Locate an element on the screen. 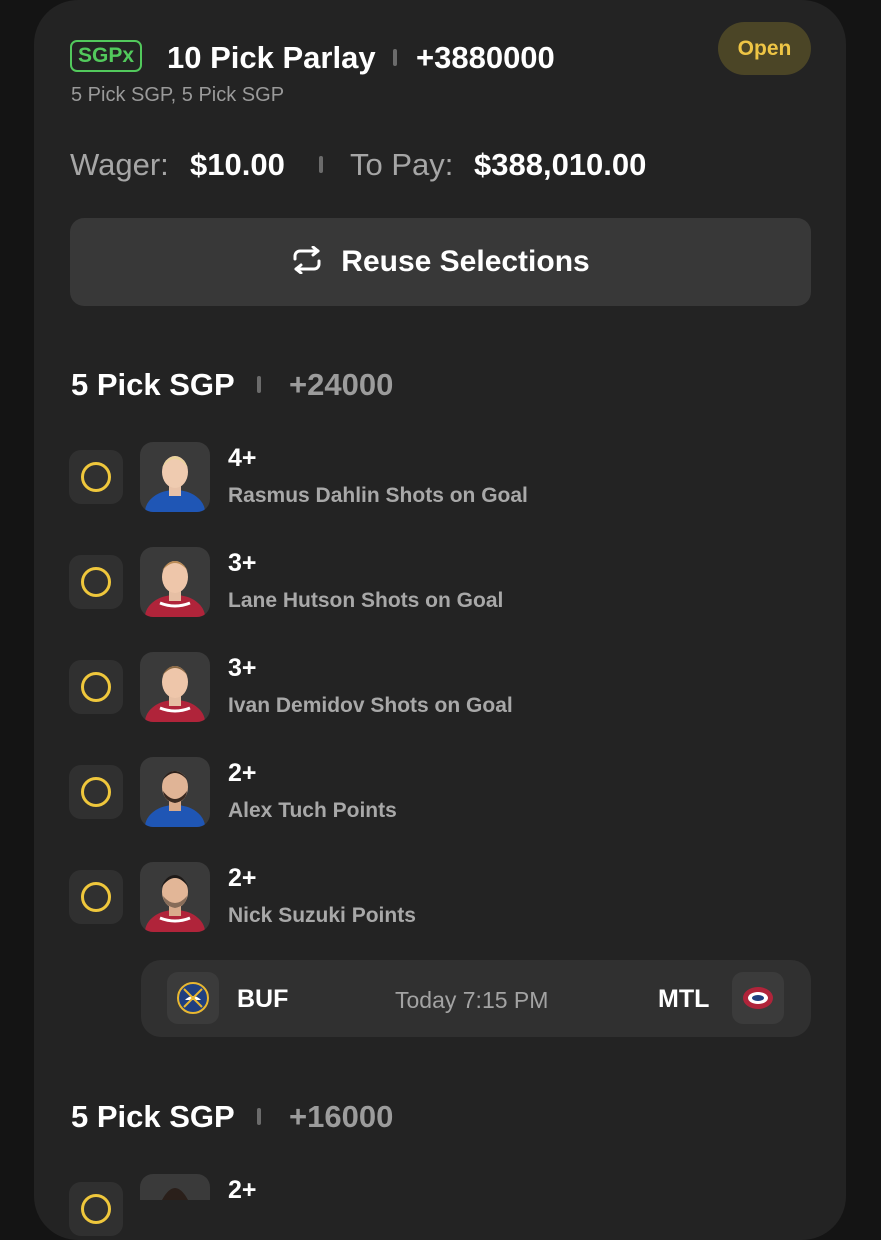 This screenshot has width=881, height=1240. parlay-title: 10 Pick Parlay is located at coordinates (271, 57).